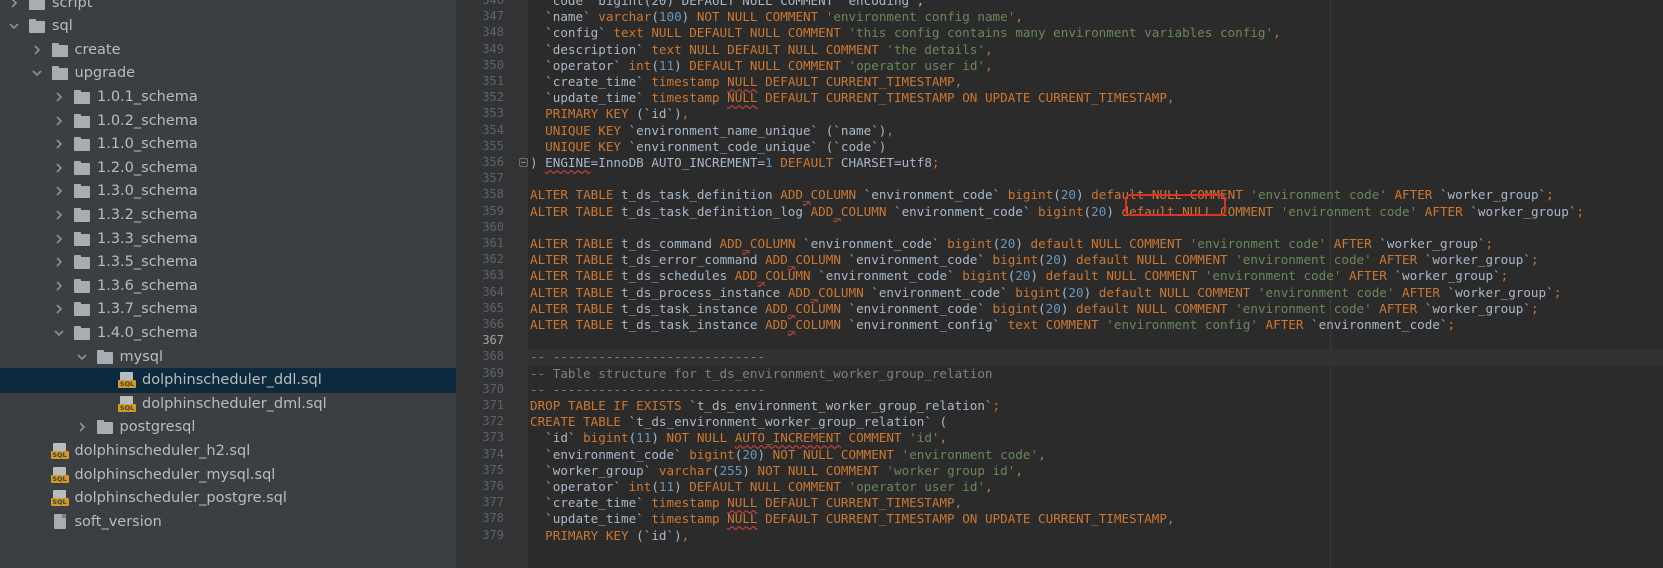  What do you see at coordinates (228, 73) in the screenshot?
I see `tree-folder-item: upgrade` at bounding box center [228, 73].